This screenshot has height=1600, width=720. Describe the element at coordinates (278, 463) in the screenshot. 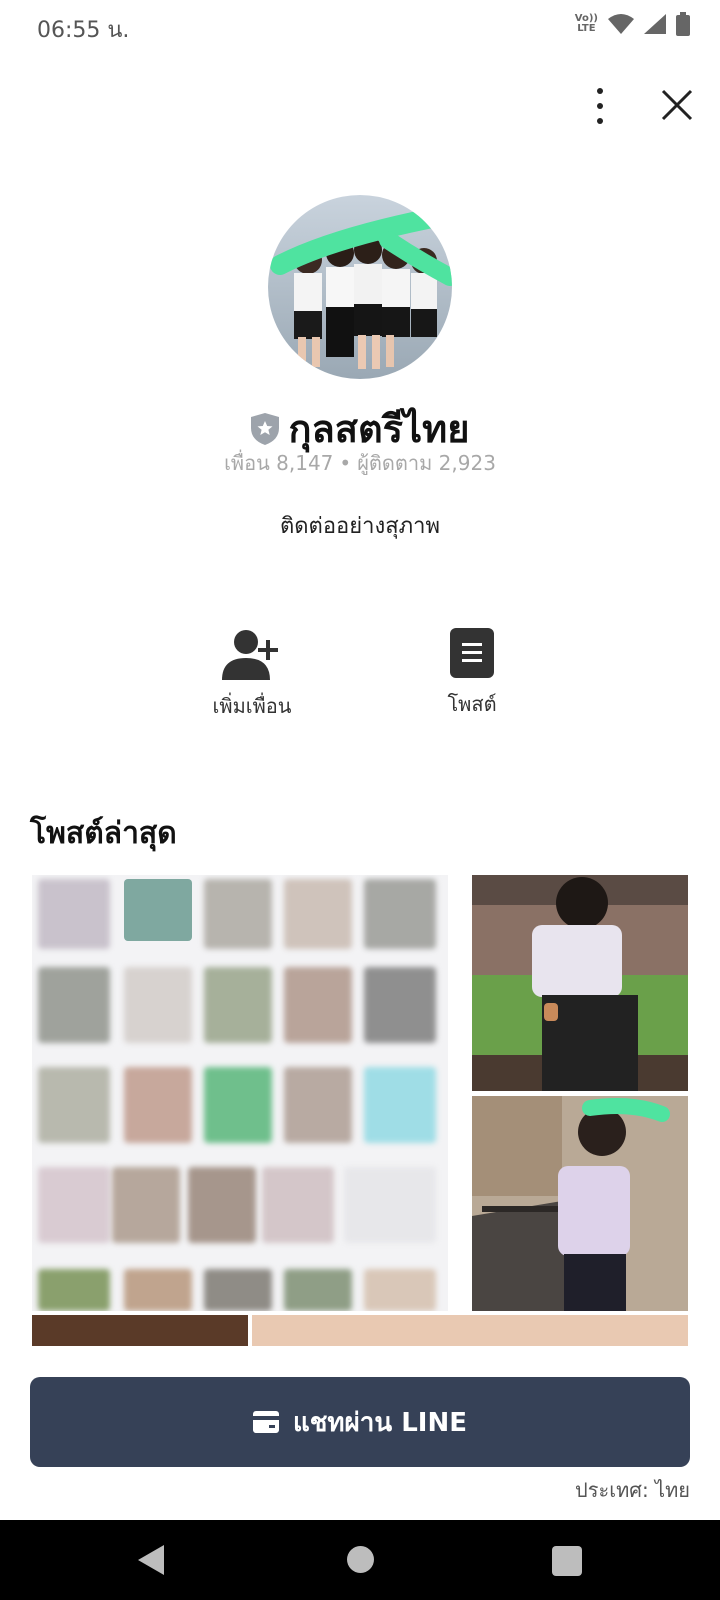

I see `friends-count: เพื่อน 8,147` at that location.